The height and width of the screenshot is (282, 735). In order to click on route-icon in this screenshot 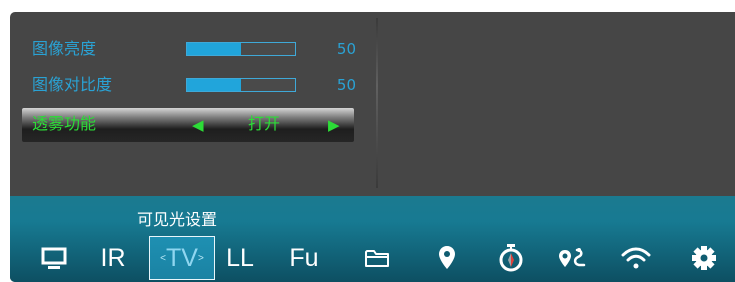, I will do `click(572, 258)`.